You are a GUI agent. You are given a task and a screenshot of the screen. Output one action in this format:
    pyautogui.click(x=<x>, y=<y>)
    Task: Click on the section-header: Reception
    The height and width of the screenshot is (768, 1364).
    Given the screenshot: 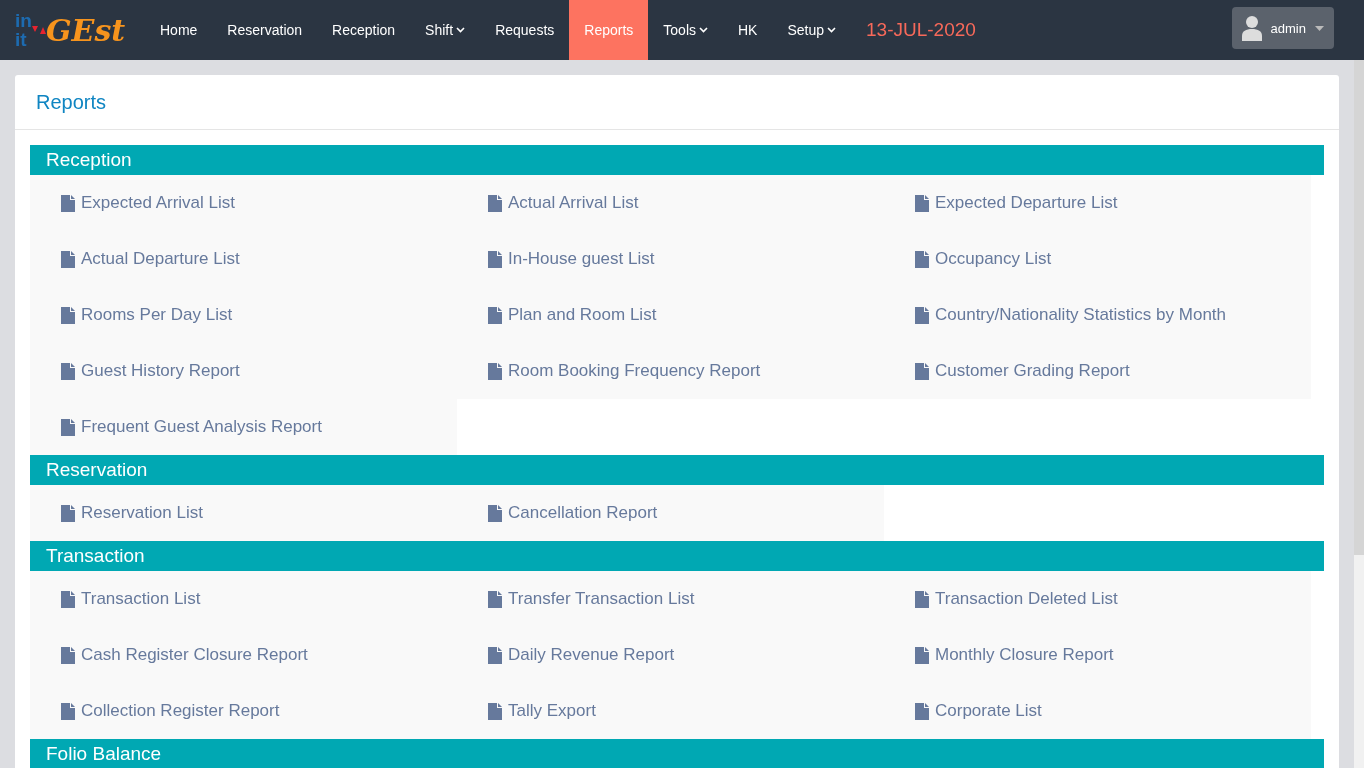 What is the action you would take?
    pyautogui.click(x=677, y=160)
    